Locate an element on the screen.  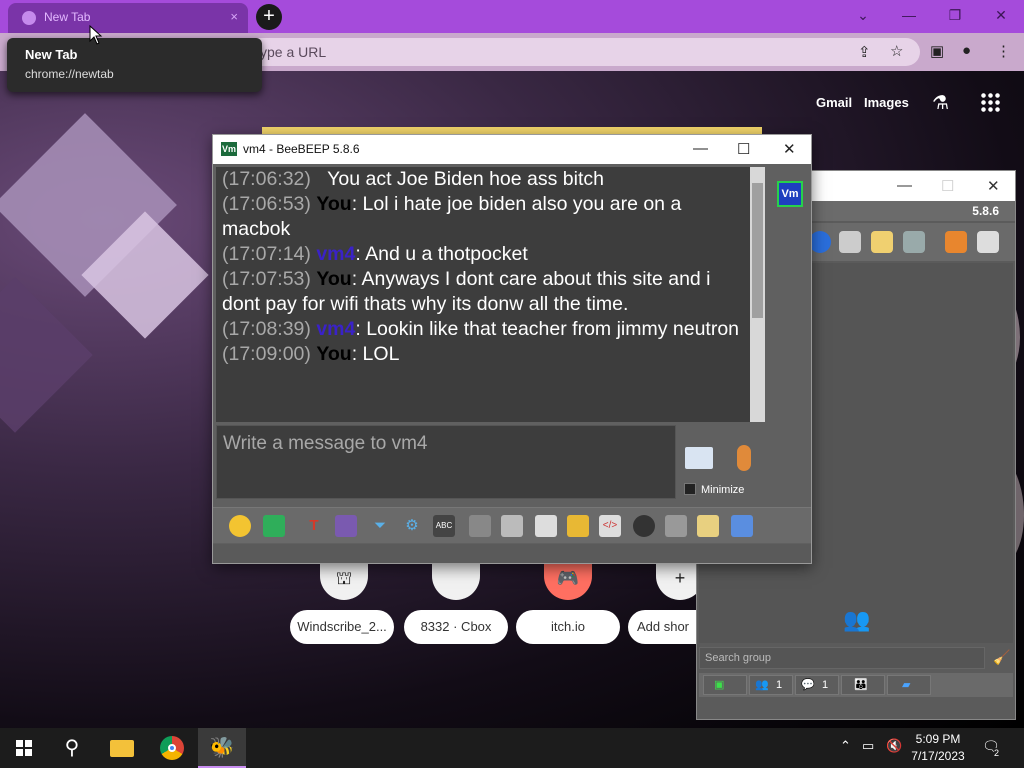
send-message-icon is located at coordinates (699, 458).